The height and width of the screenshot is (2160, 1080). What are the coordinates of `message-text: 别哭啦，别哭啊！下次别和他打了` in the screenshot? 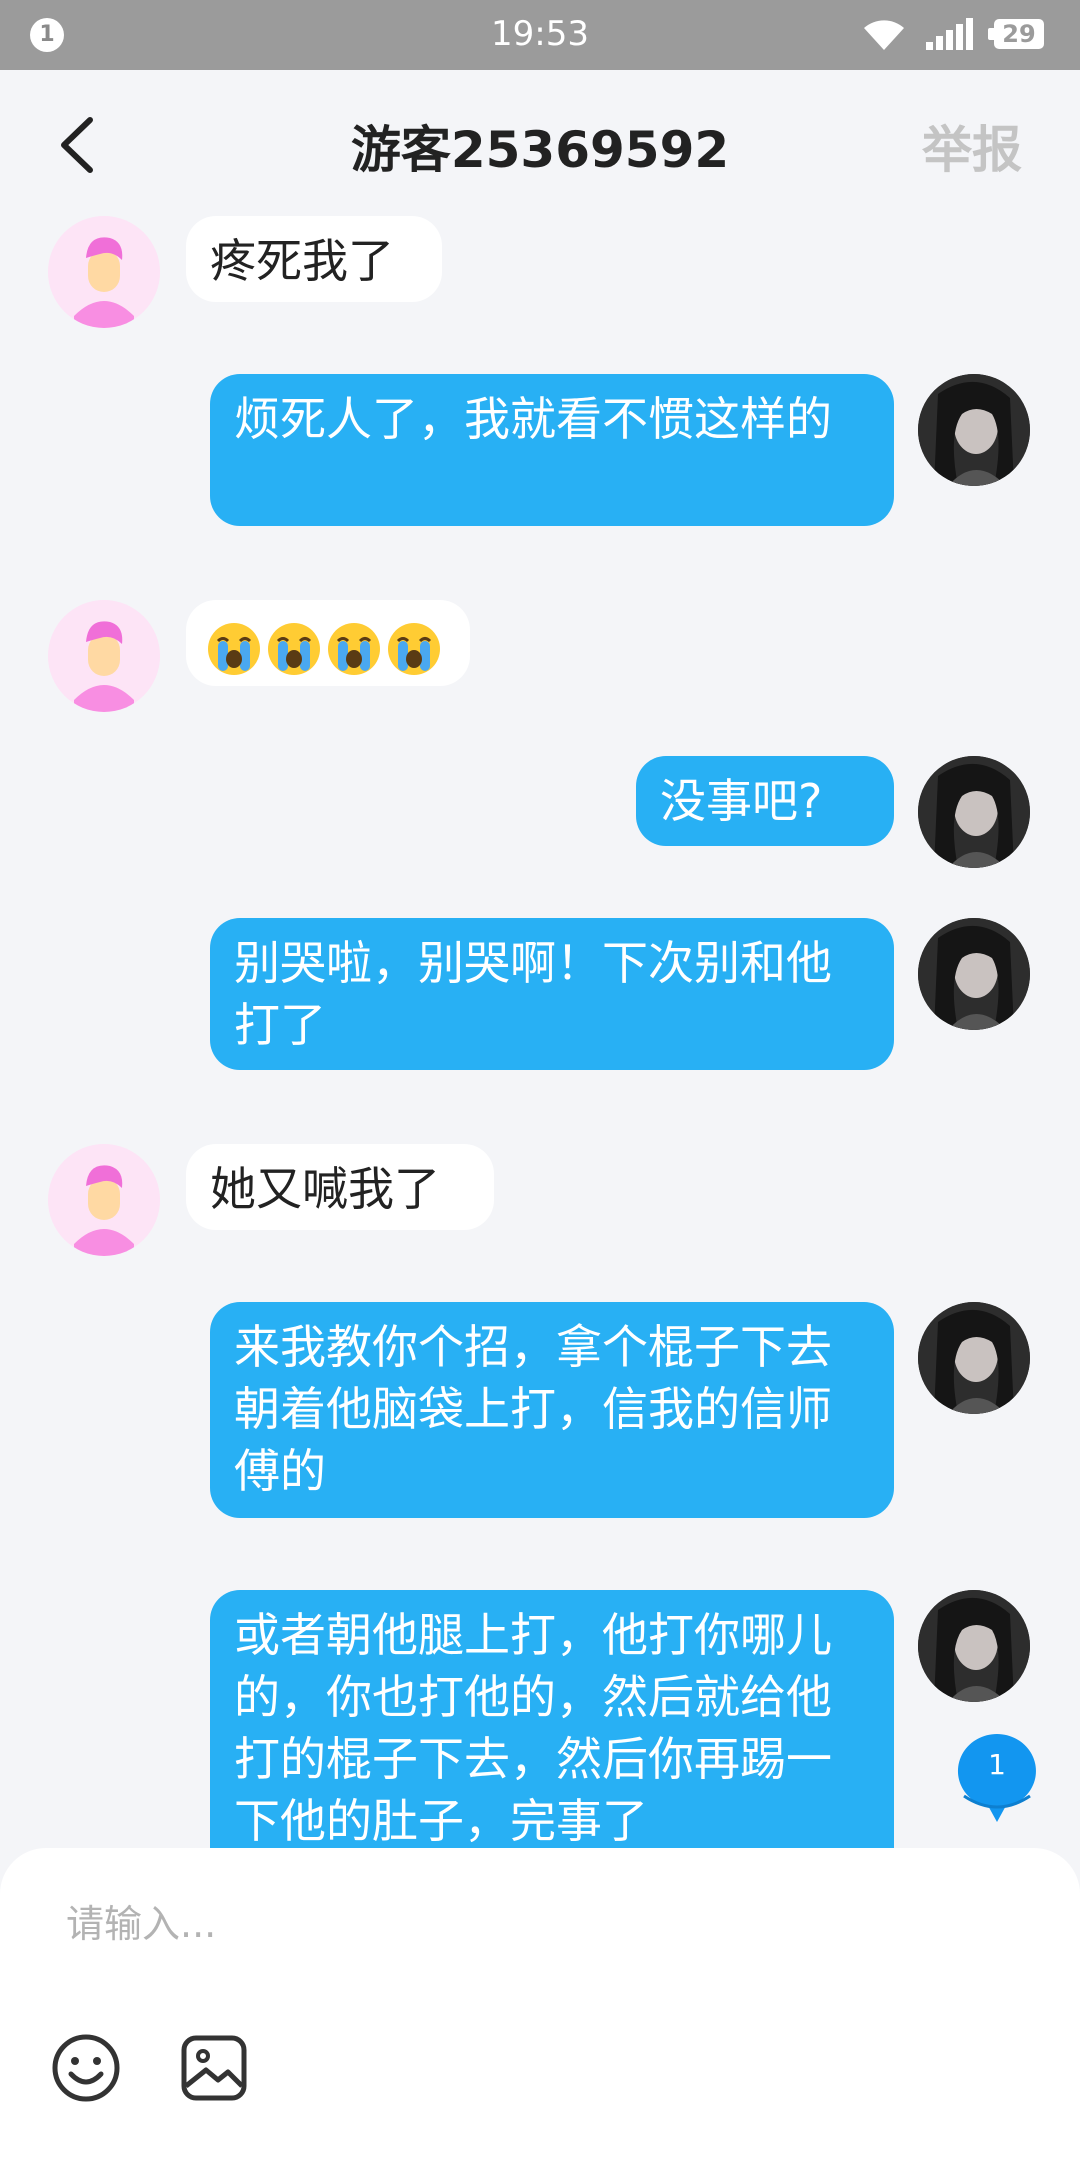 It's located at (533, 994).